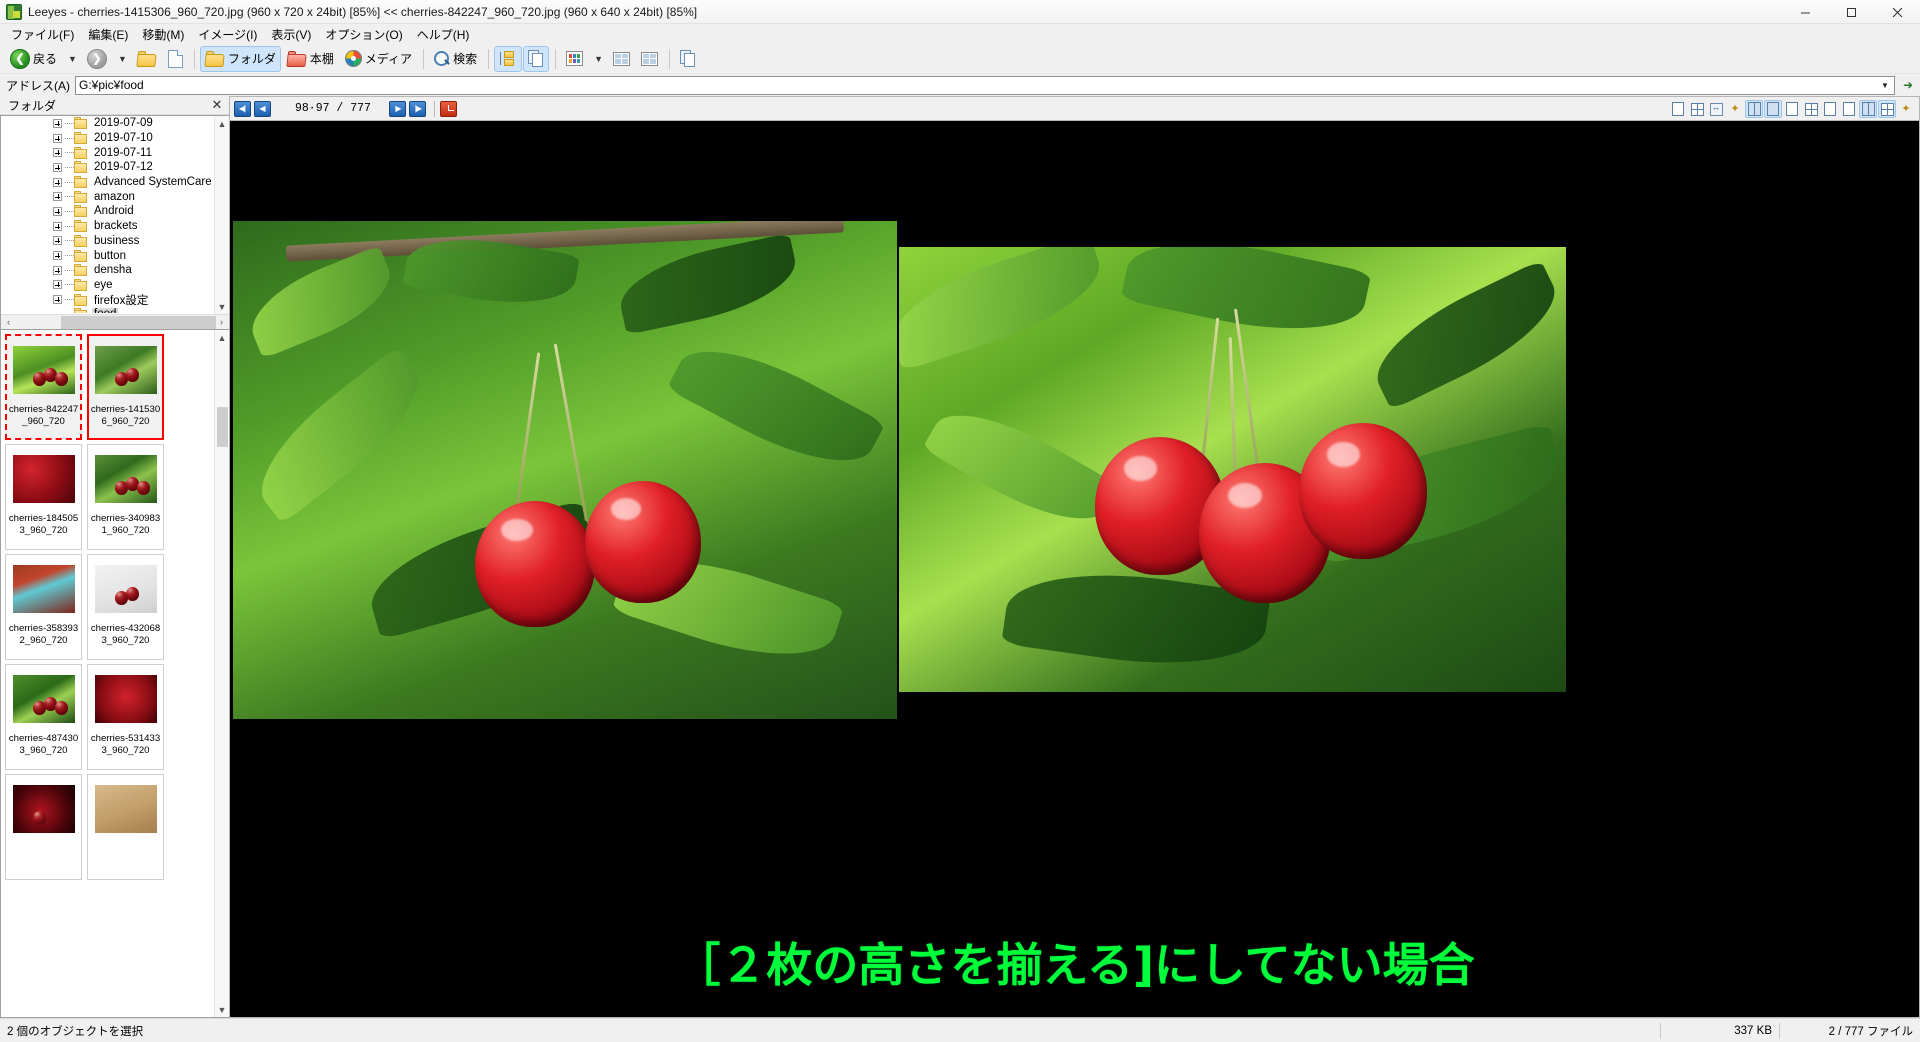 This screenshot has width=1920, height=1042. Describe the element at coordinates (107, 211) in the screenshot. I see `folder-tree-item: Android` at that location.